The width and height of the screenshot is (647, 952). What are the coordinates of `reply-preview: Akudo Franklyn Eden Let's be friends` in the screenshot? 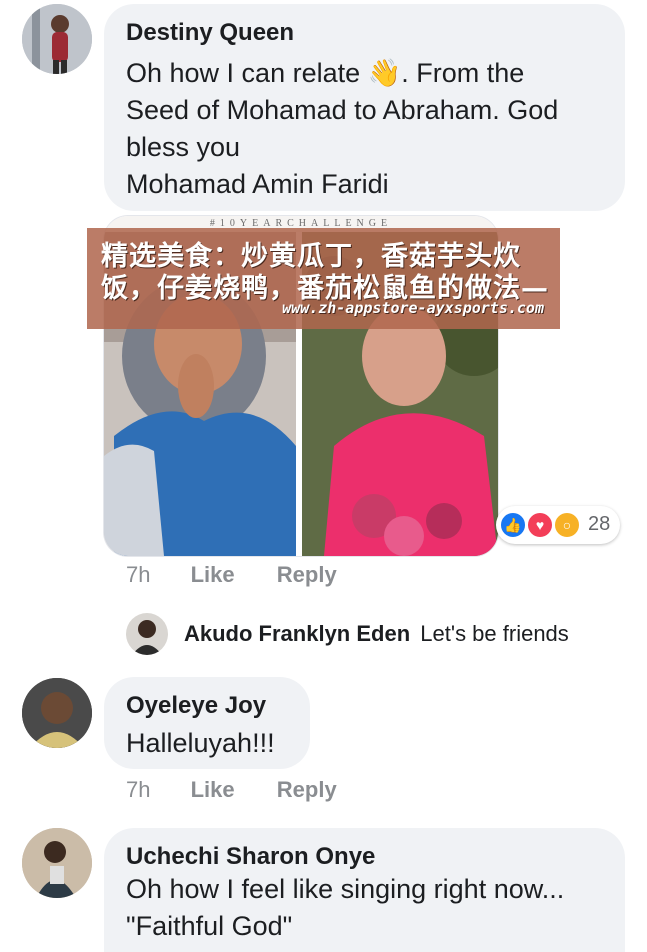 It's located at (376, 634).